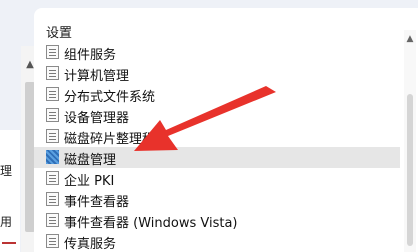 The height and width of the screenshot is (252, 418). Describe the element at coordinates (410, 170) in the screenshot. I see `list-scrollbar-thumb` at that location.